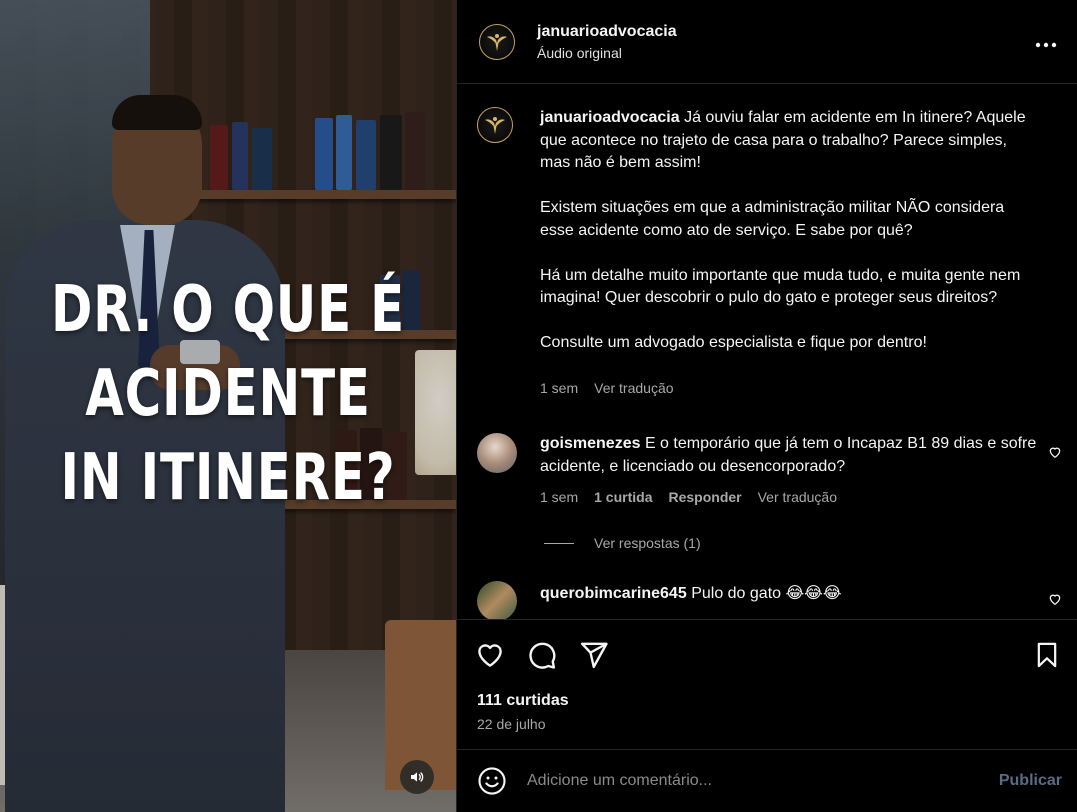  I want to click on emoji-button, so click(492, 781).